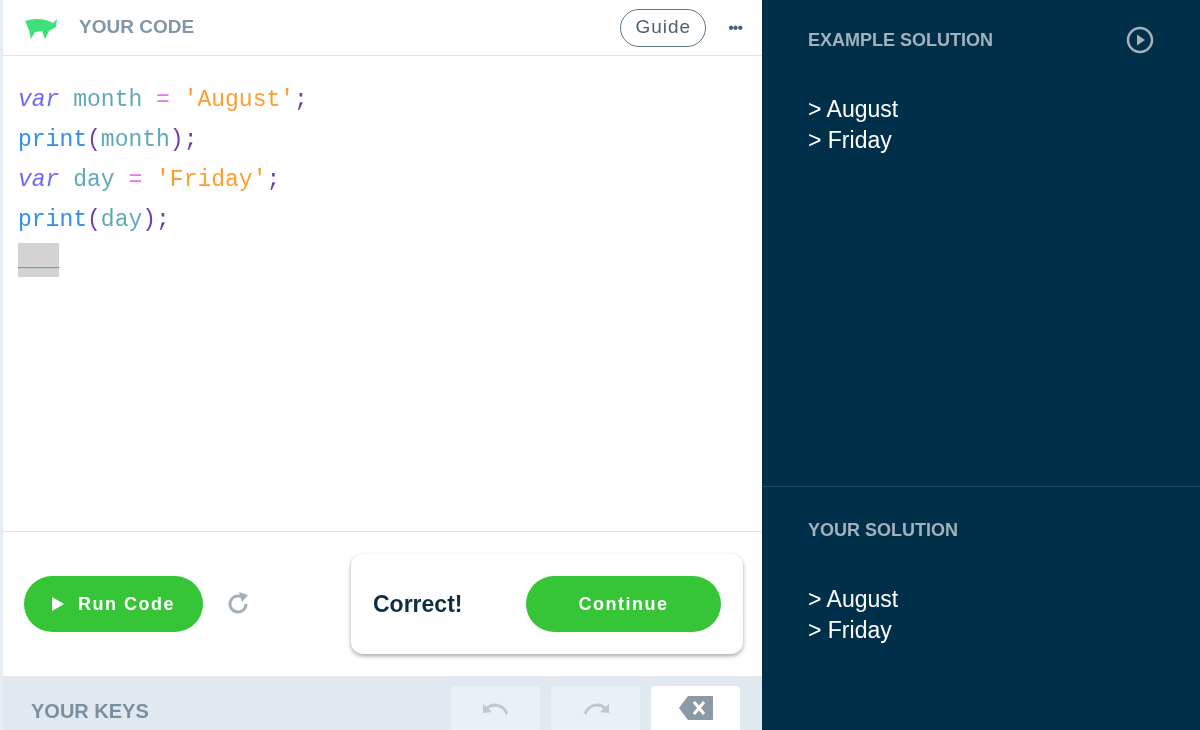 This screenshot has height=730, width=1200. Describe the element at coordinates (238, 100) in the screenshot. I see `code-token: 'August'` at that location.